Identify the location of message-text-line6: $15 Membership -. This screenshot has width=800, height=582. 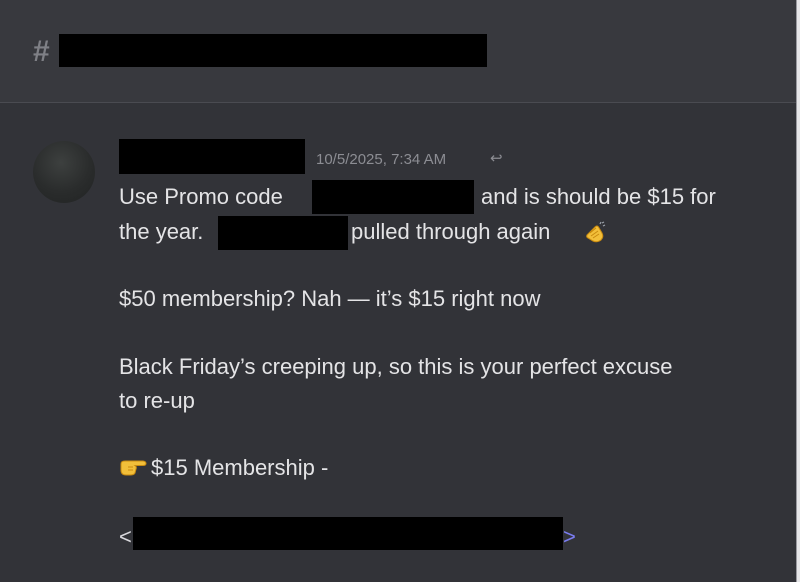
(240, 467).